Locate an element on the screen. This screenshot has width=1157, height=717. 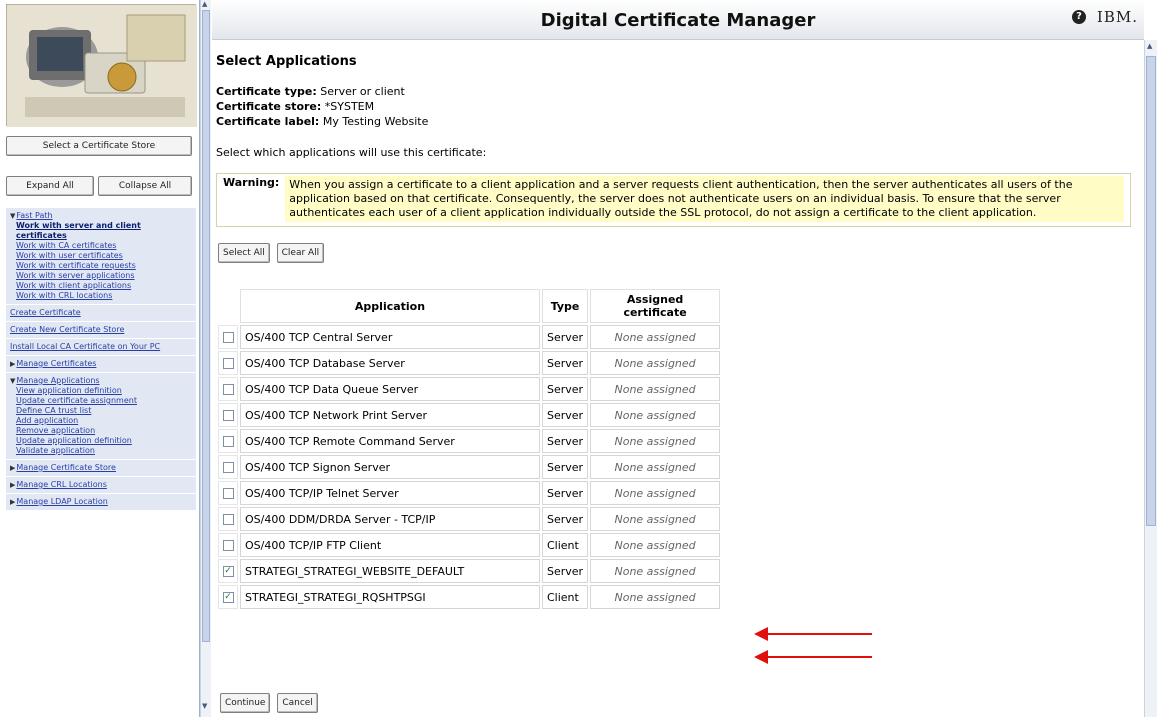
nav-fast-path: ▼Fast Path is located at coordinates (101, 216).